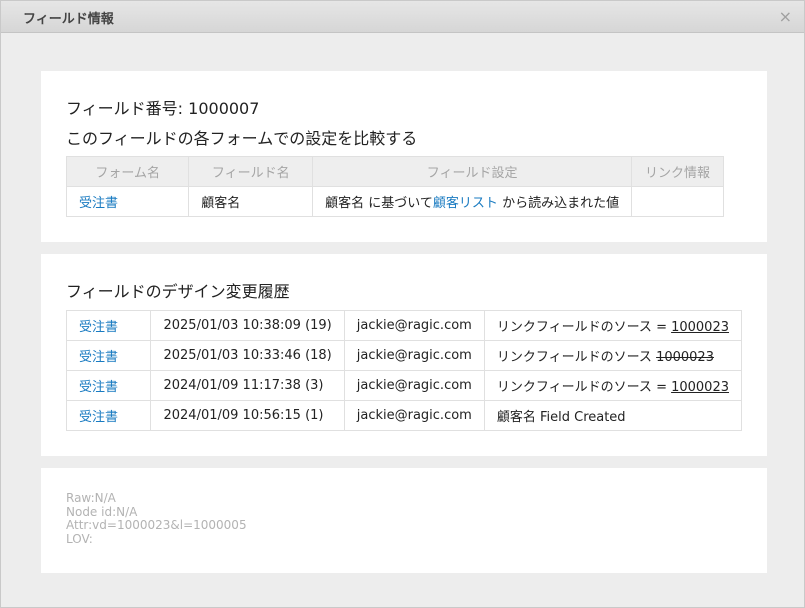  I want to click on change-text: リンクフィールドのソース, so click(576, 357).